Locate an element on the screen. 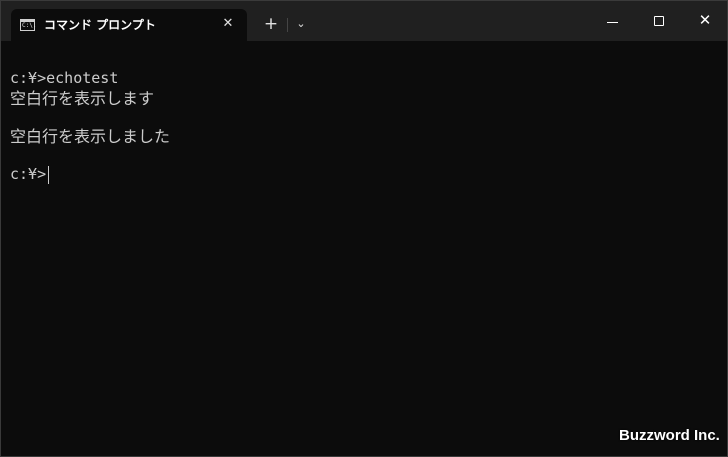 The height and width of the screenshot is (457, 728). maximize-icon is located at coordinates (659, 21).